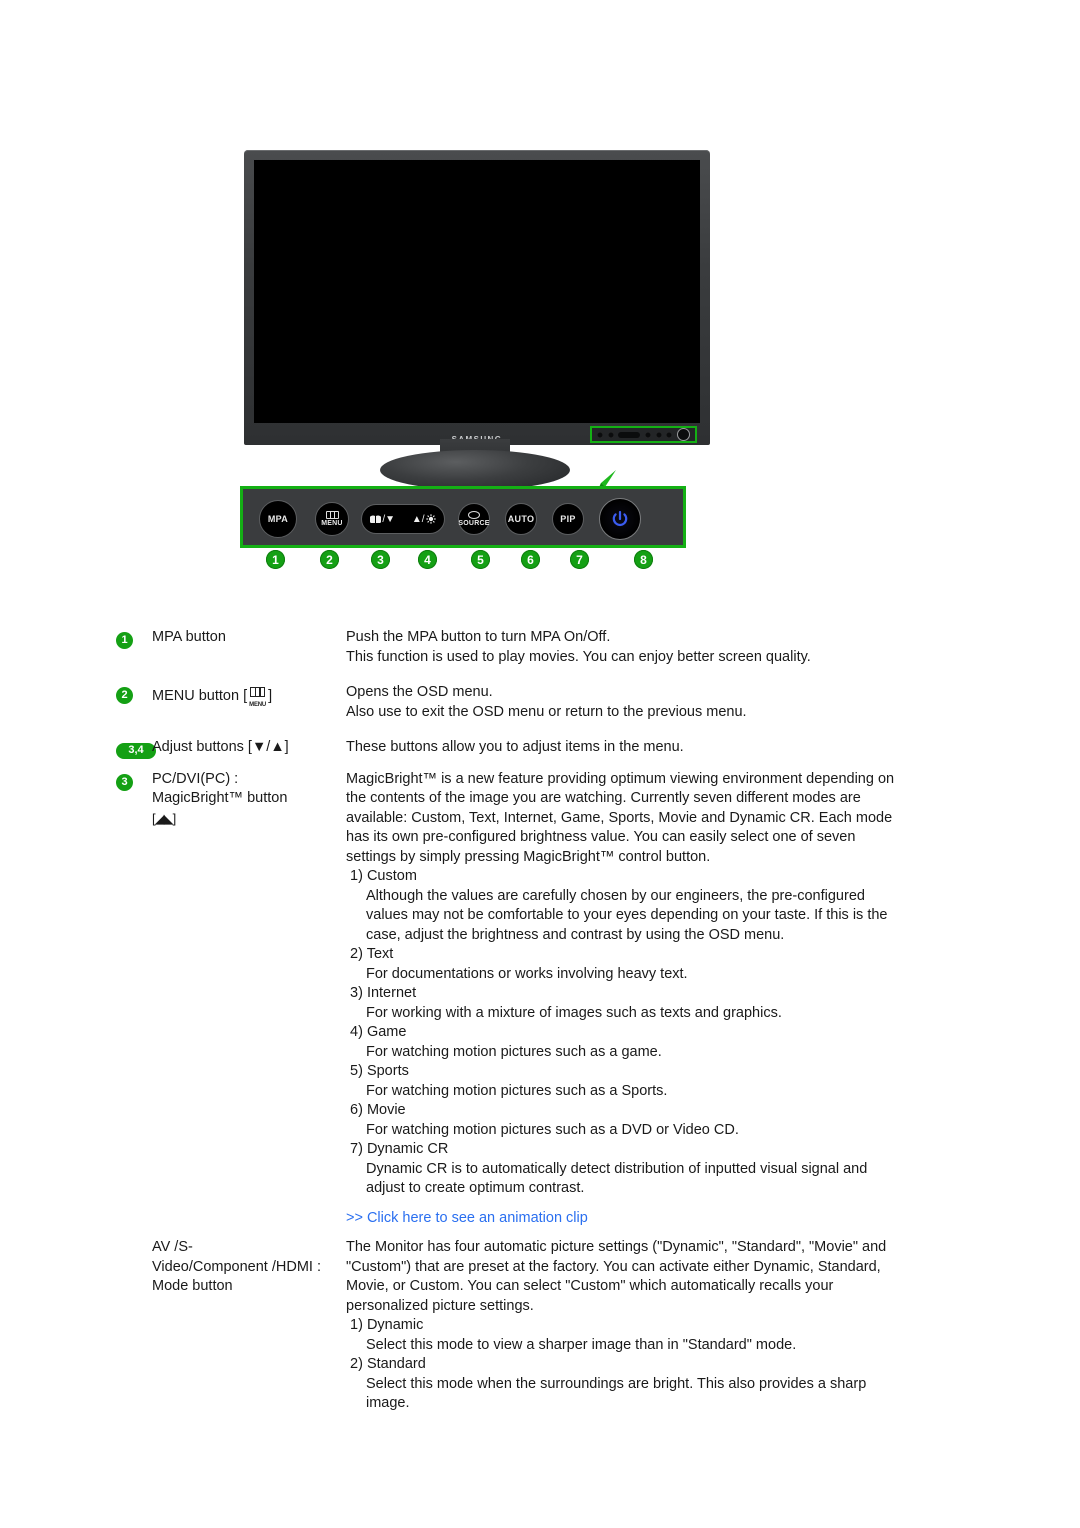 The image size is (1080, 1528). I want to click on pip-button-label: PIP, so click(568, 519).